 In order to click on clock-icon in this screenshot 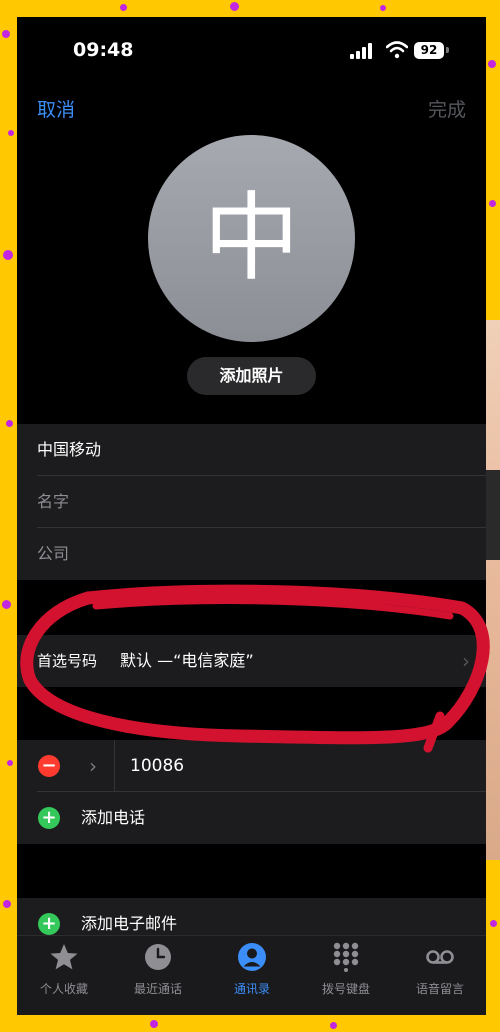, I will do `click(158, 957)`.